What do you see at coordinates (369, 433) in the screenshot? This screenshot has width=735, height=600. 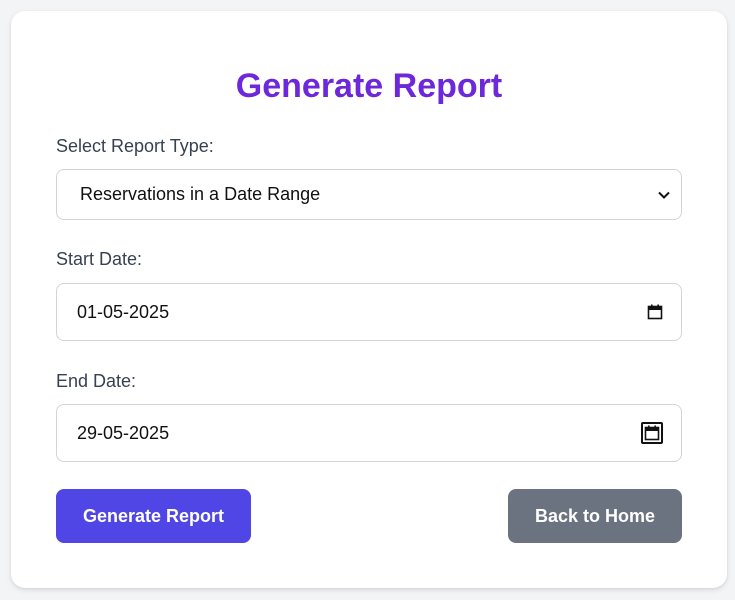 I see `end-date-input: 29-05-2025` at bounding box center [369, 433].